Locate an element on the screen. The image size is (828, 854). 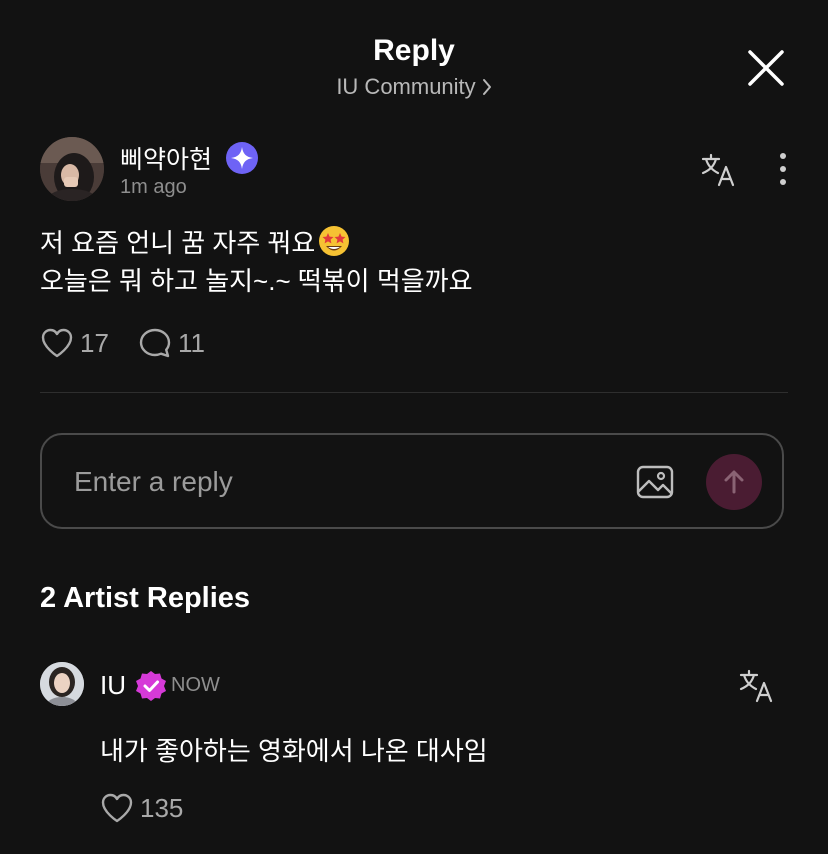
avatar is located at coordinates (72, 169).